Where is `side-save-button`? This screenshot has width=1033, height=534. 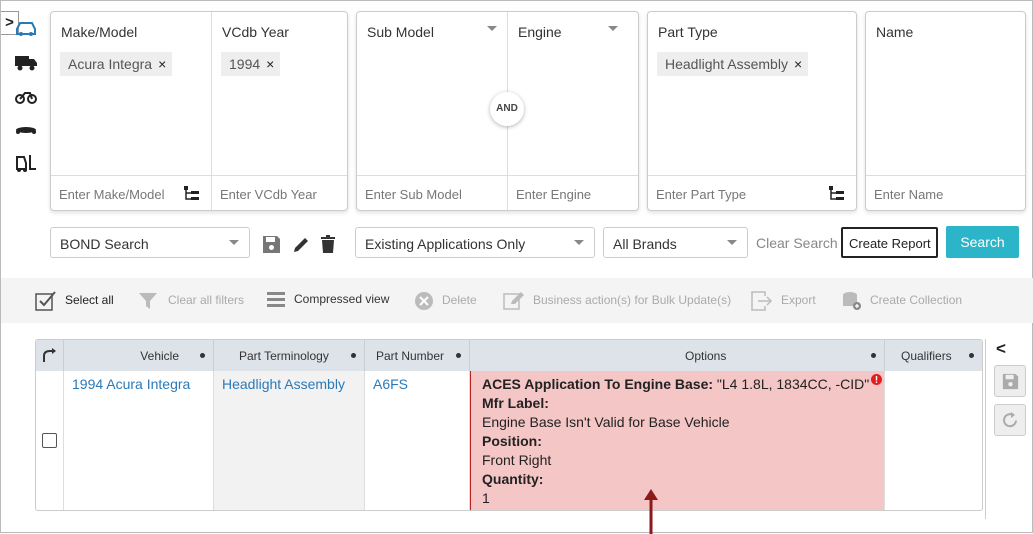 side-save-button is located at coordinates (1010, 381).